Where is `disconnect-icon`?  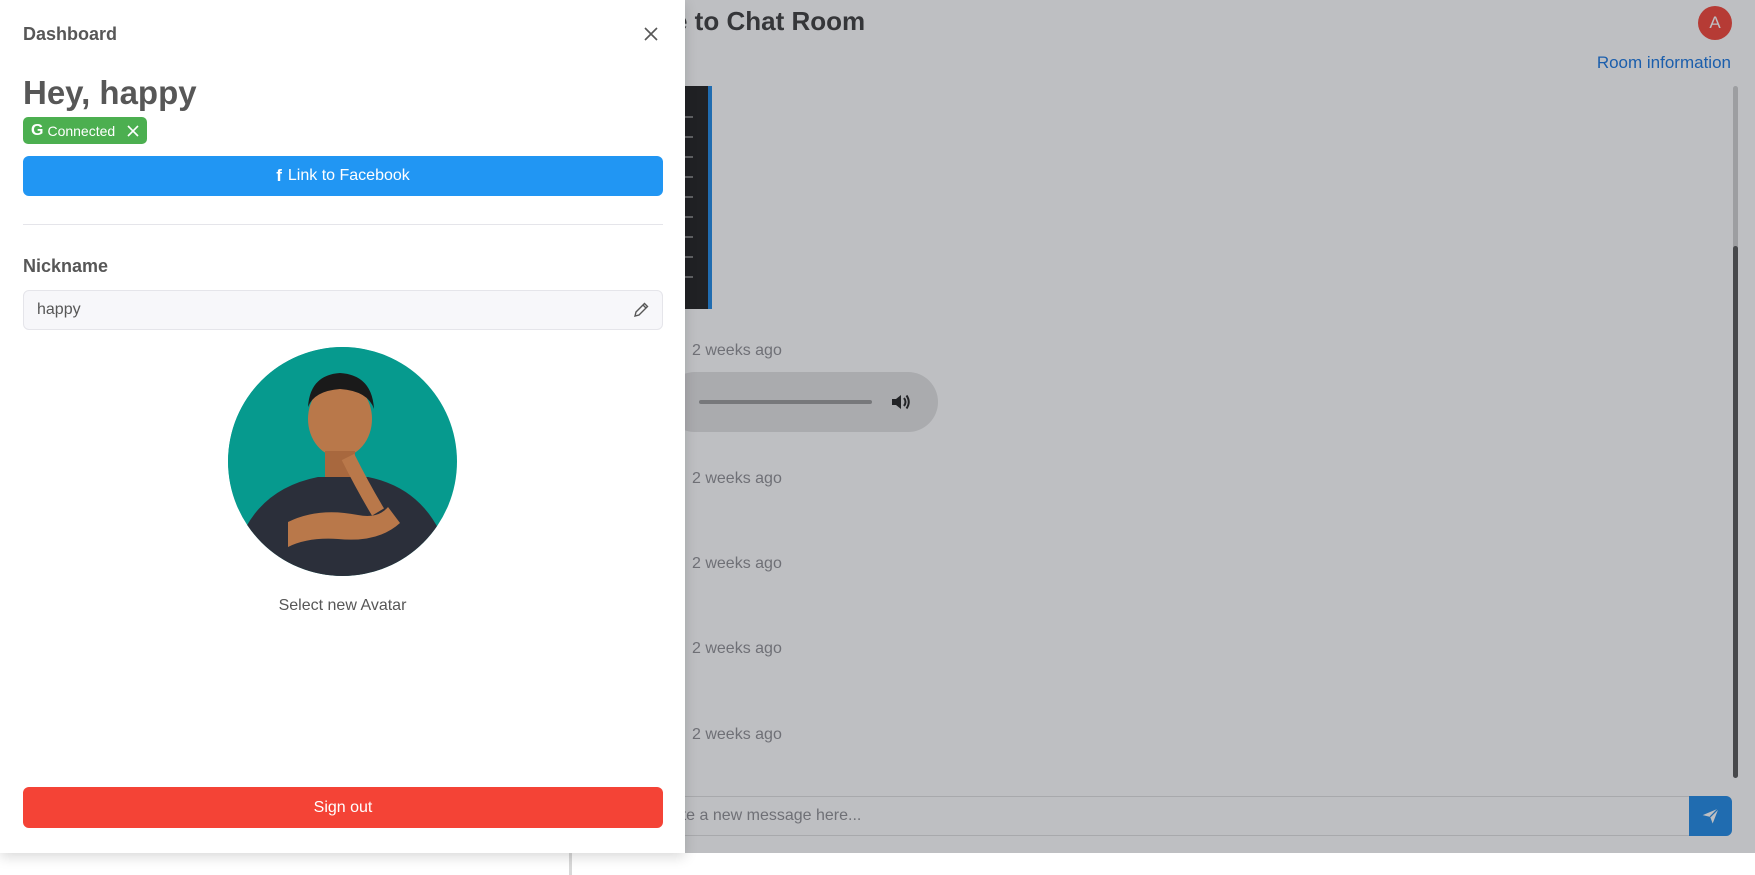 disconnect-icon is located at coordinates (133, 130).